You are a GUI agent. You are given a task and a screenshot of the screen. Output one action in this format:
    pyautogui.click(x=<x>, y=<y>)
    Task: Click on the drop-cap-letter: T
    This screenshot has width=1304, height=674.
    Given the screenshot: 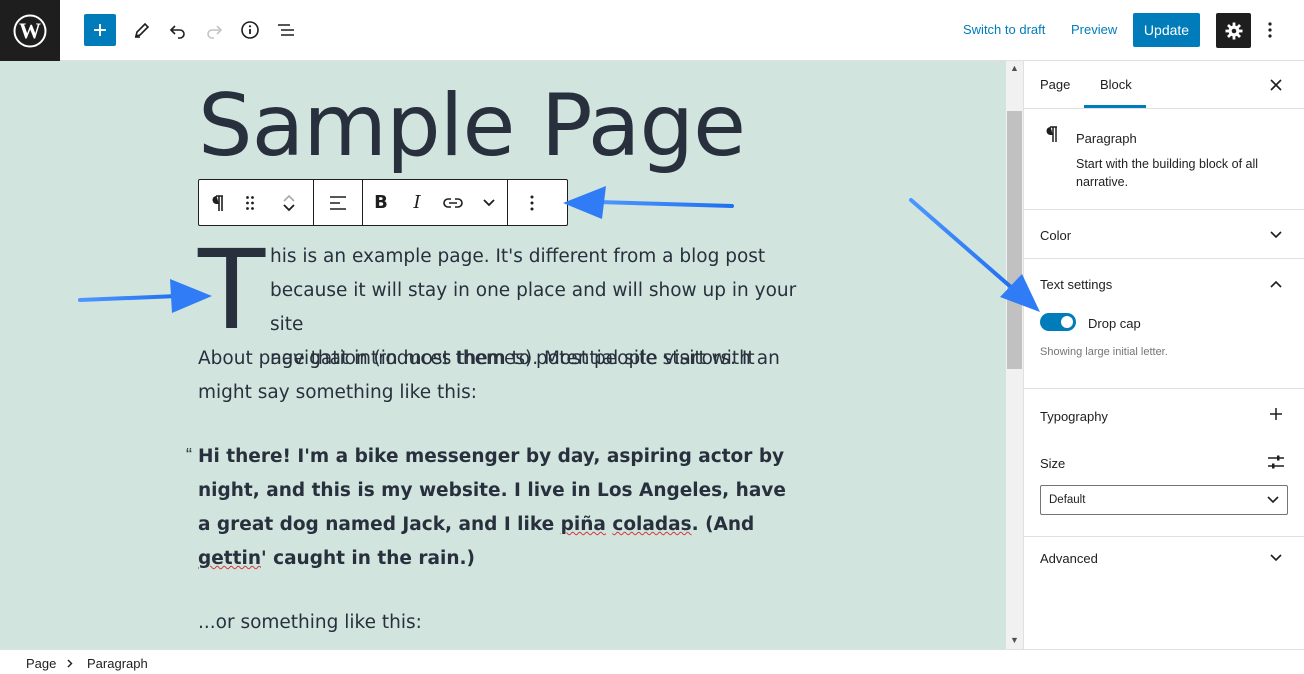 What is the action you would take?
    pyautogui.click(x=232, y=290)
    